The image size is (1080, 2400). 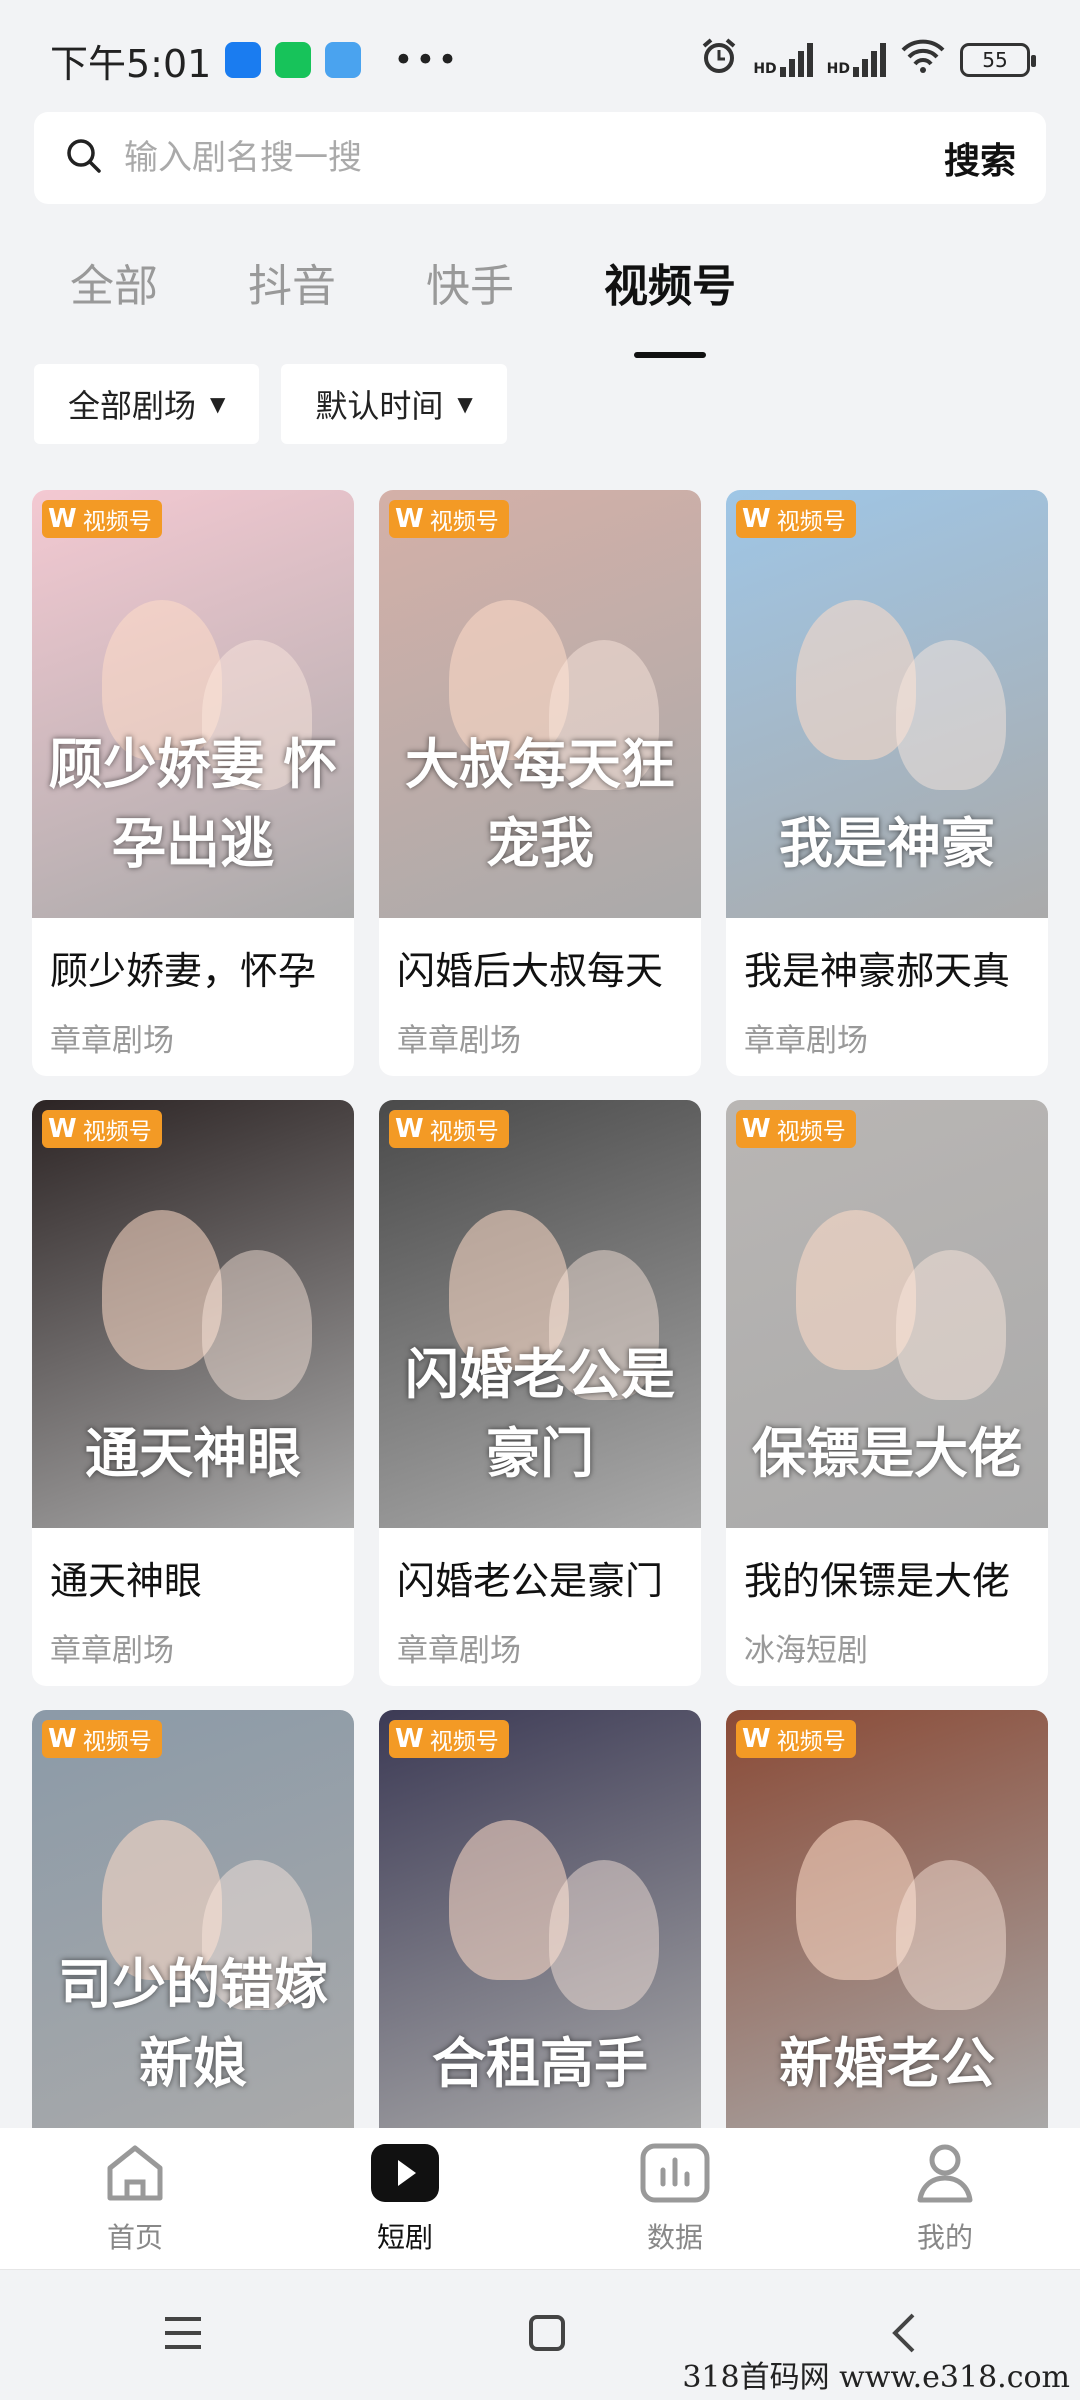 What do you see at coordinates (945, 2175) in the screenshot?
I see `user-icon` at bounding box center [945, 2175].